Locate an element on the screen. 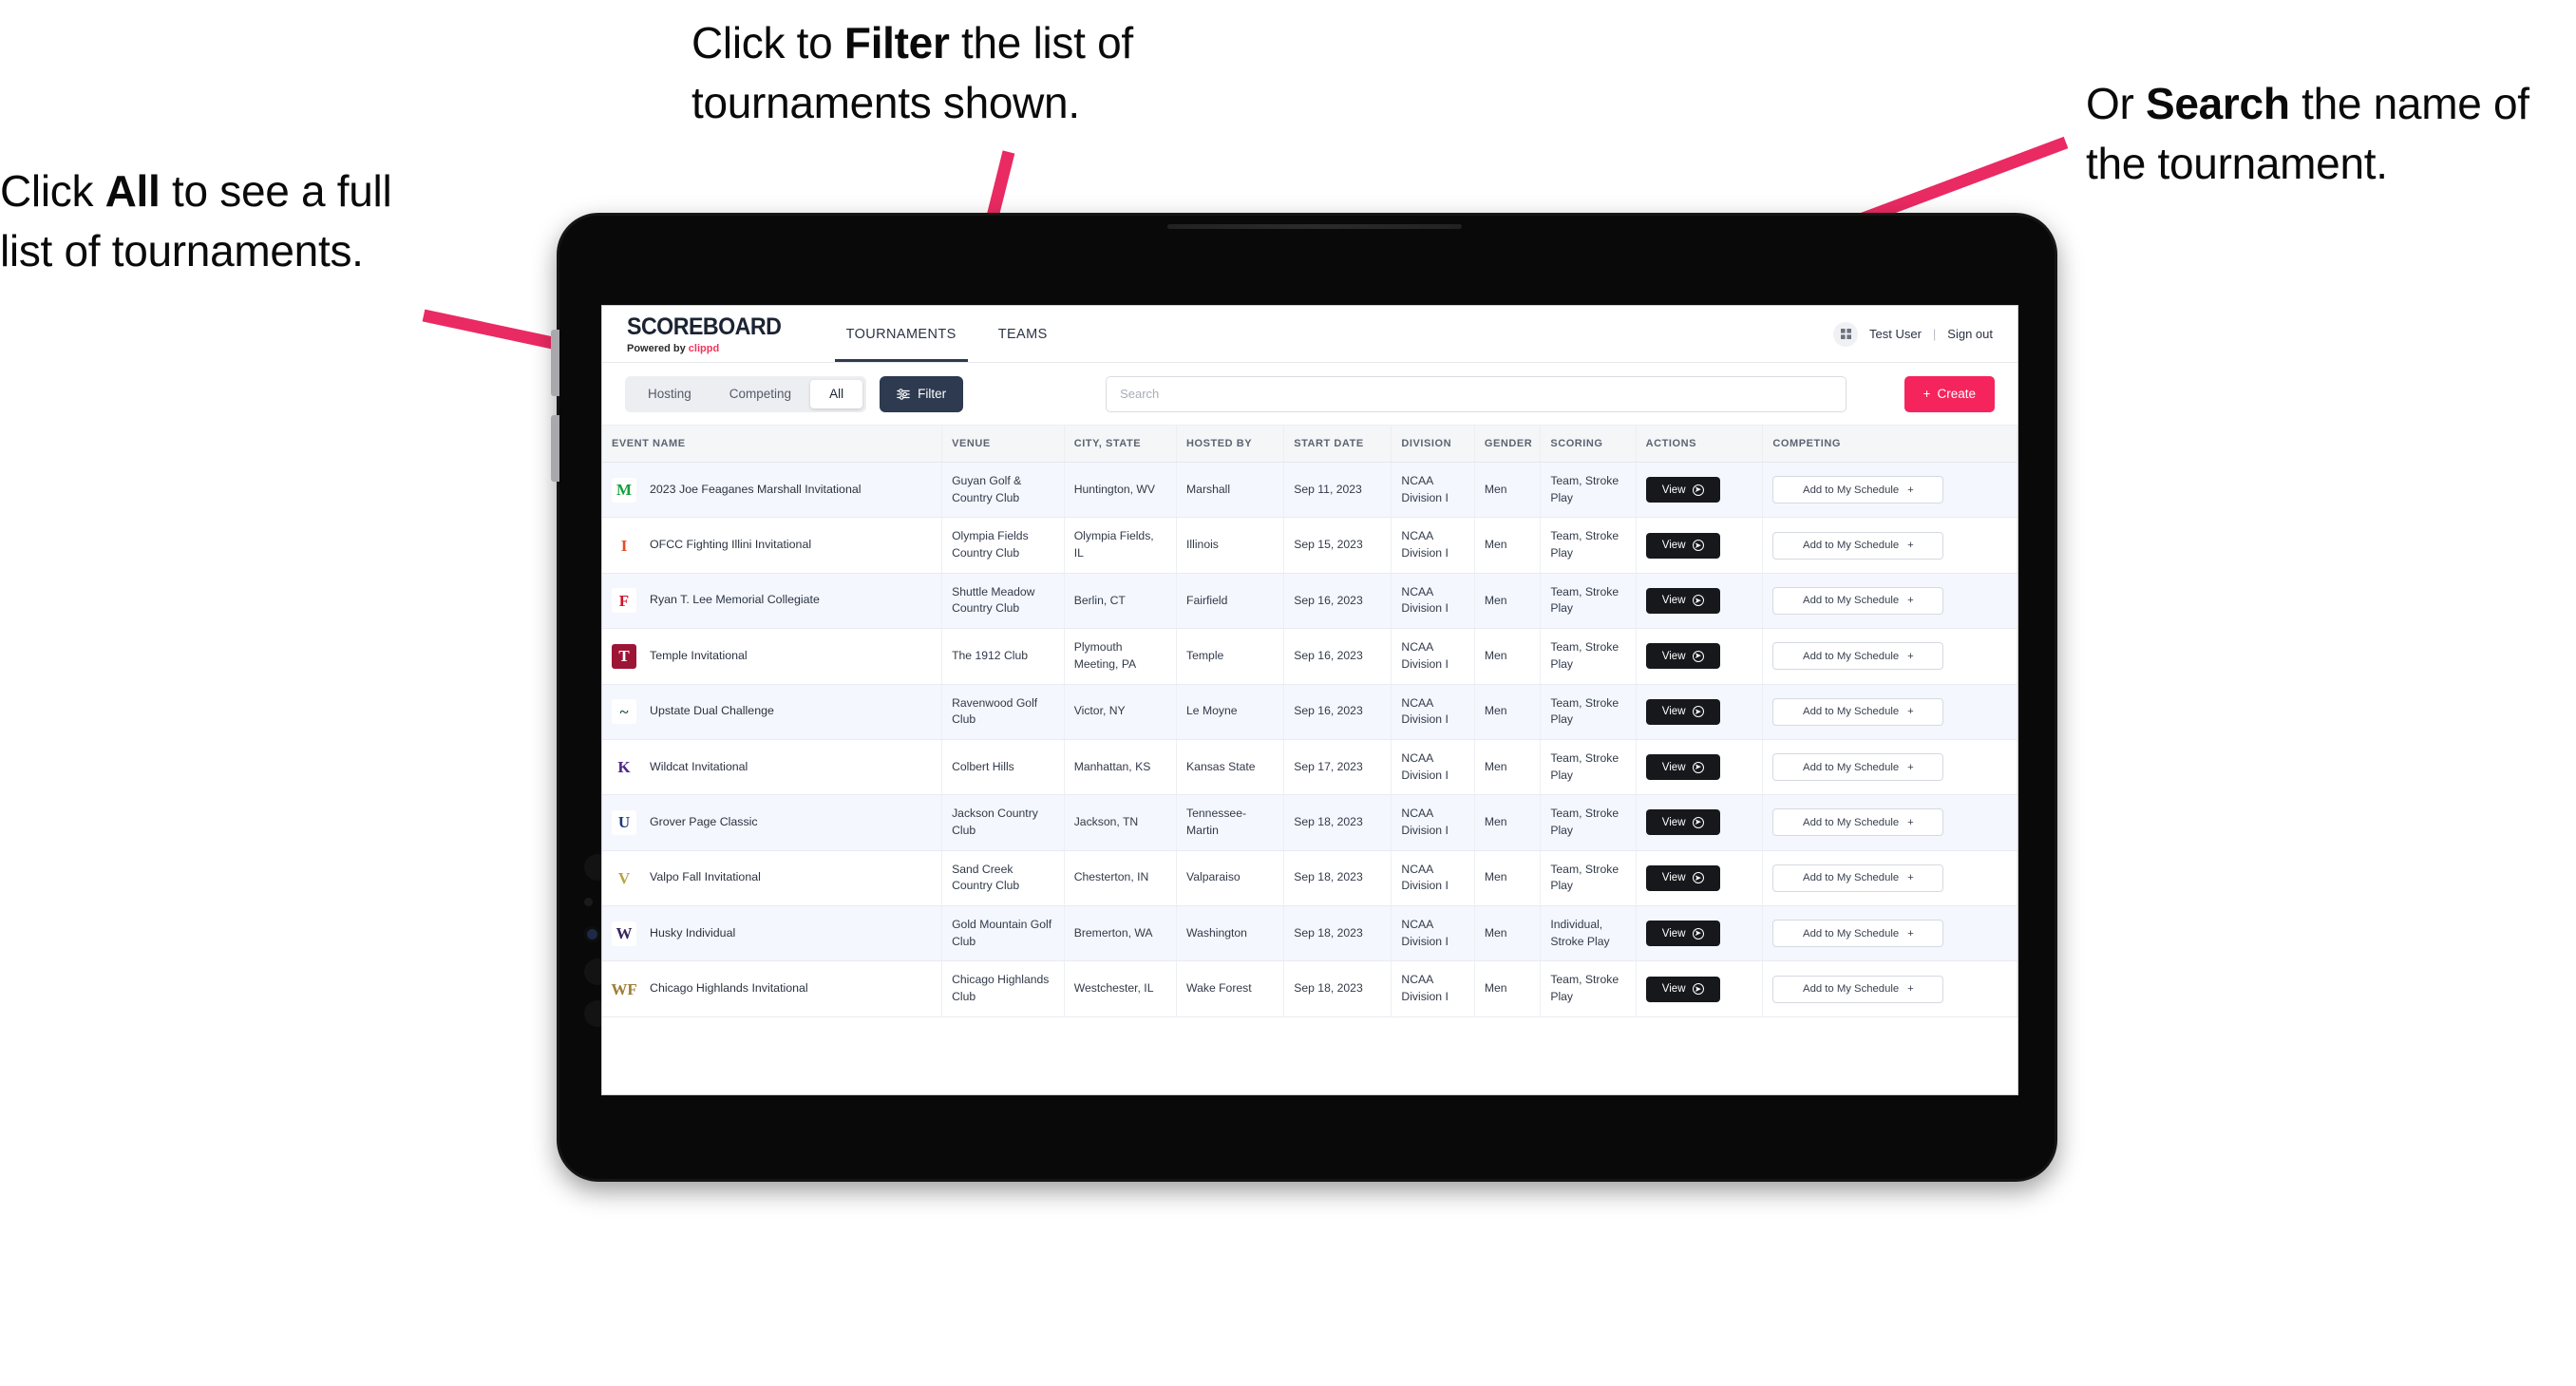 The image size is (2576, 1386). tab-tournaments: TOURNAMENTS is located at coordinates (901, 334).